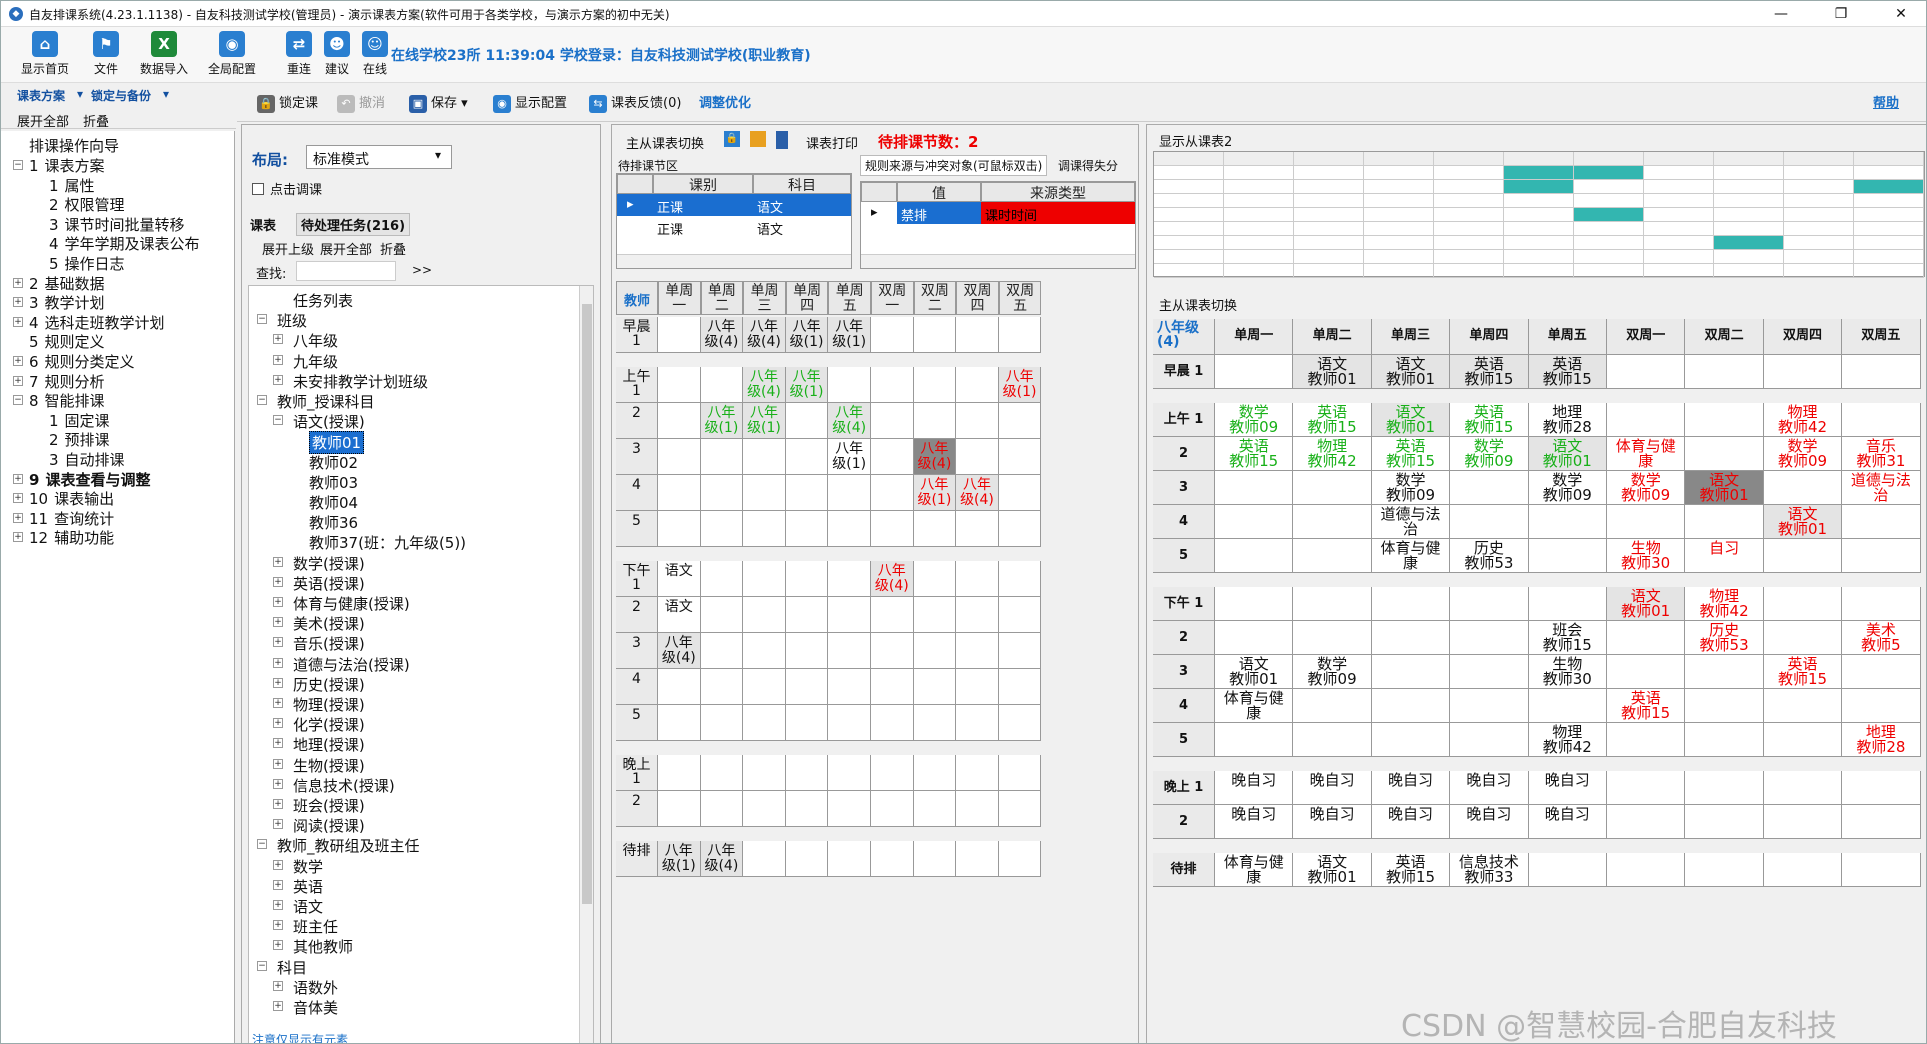 The width and height of the screenshot is (1927, 1044). What do you see at coordinates (1567, 420) in the screenshot?
I see `timetable-cell: 地理 教师28` at bounding box center [1567, 420].